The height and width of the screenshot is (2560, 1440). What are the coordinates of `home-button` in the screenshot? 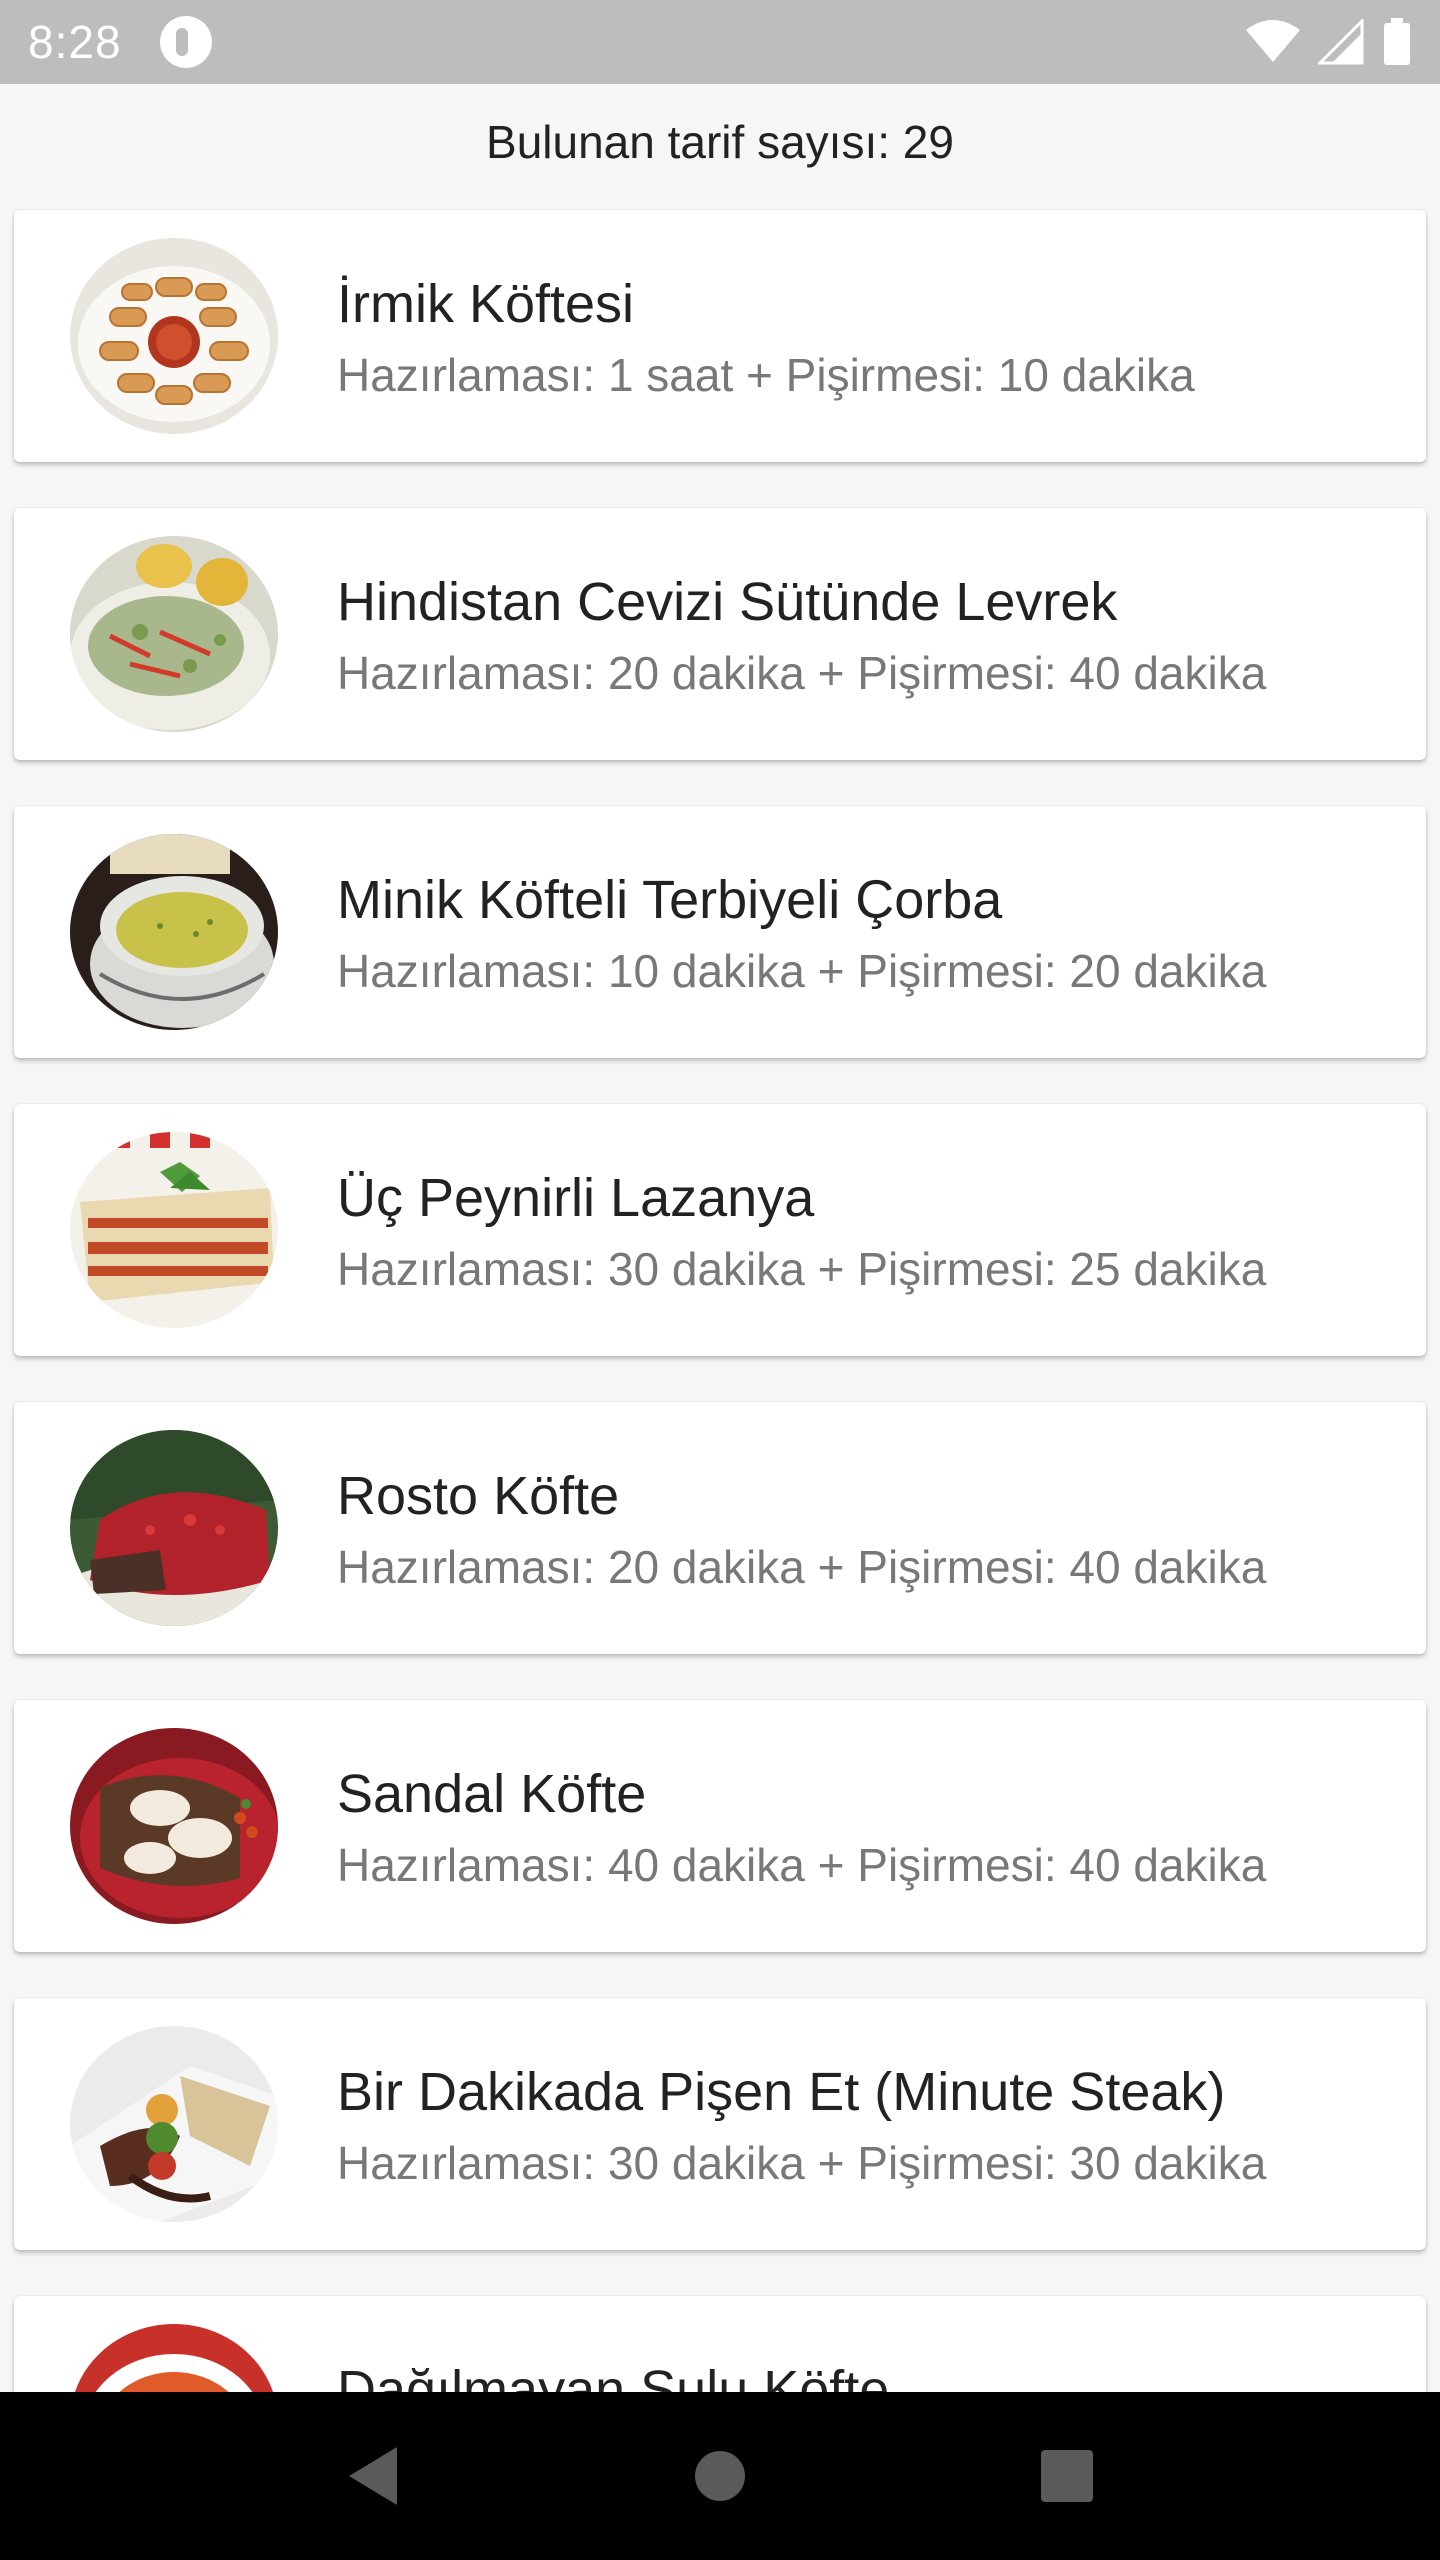 It's located at (720, 2476).